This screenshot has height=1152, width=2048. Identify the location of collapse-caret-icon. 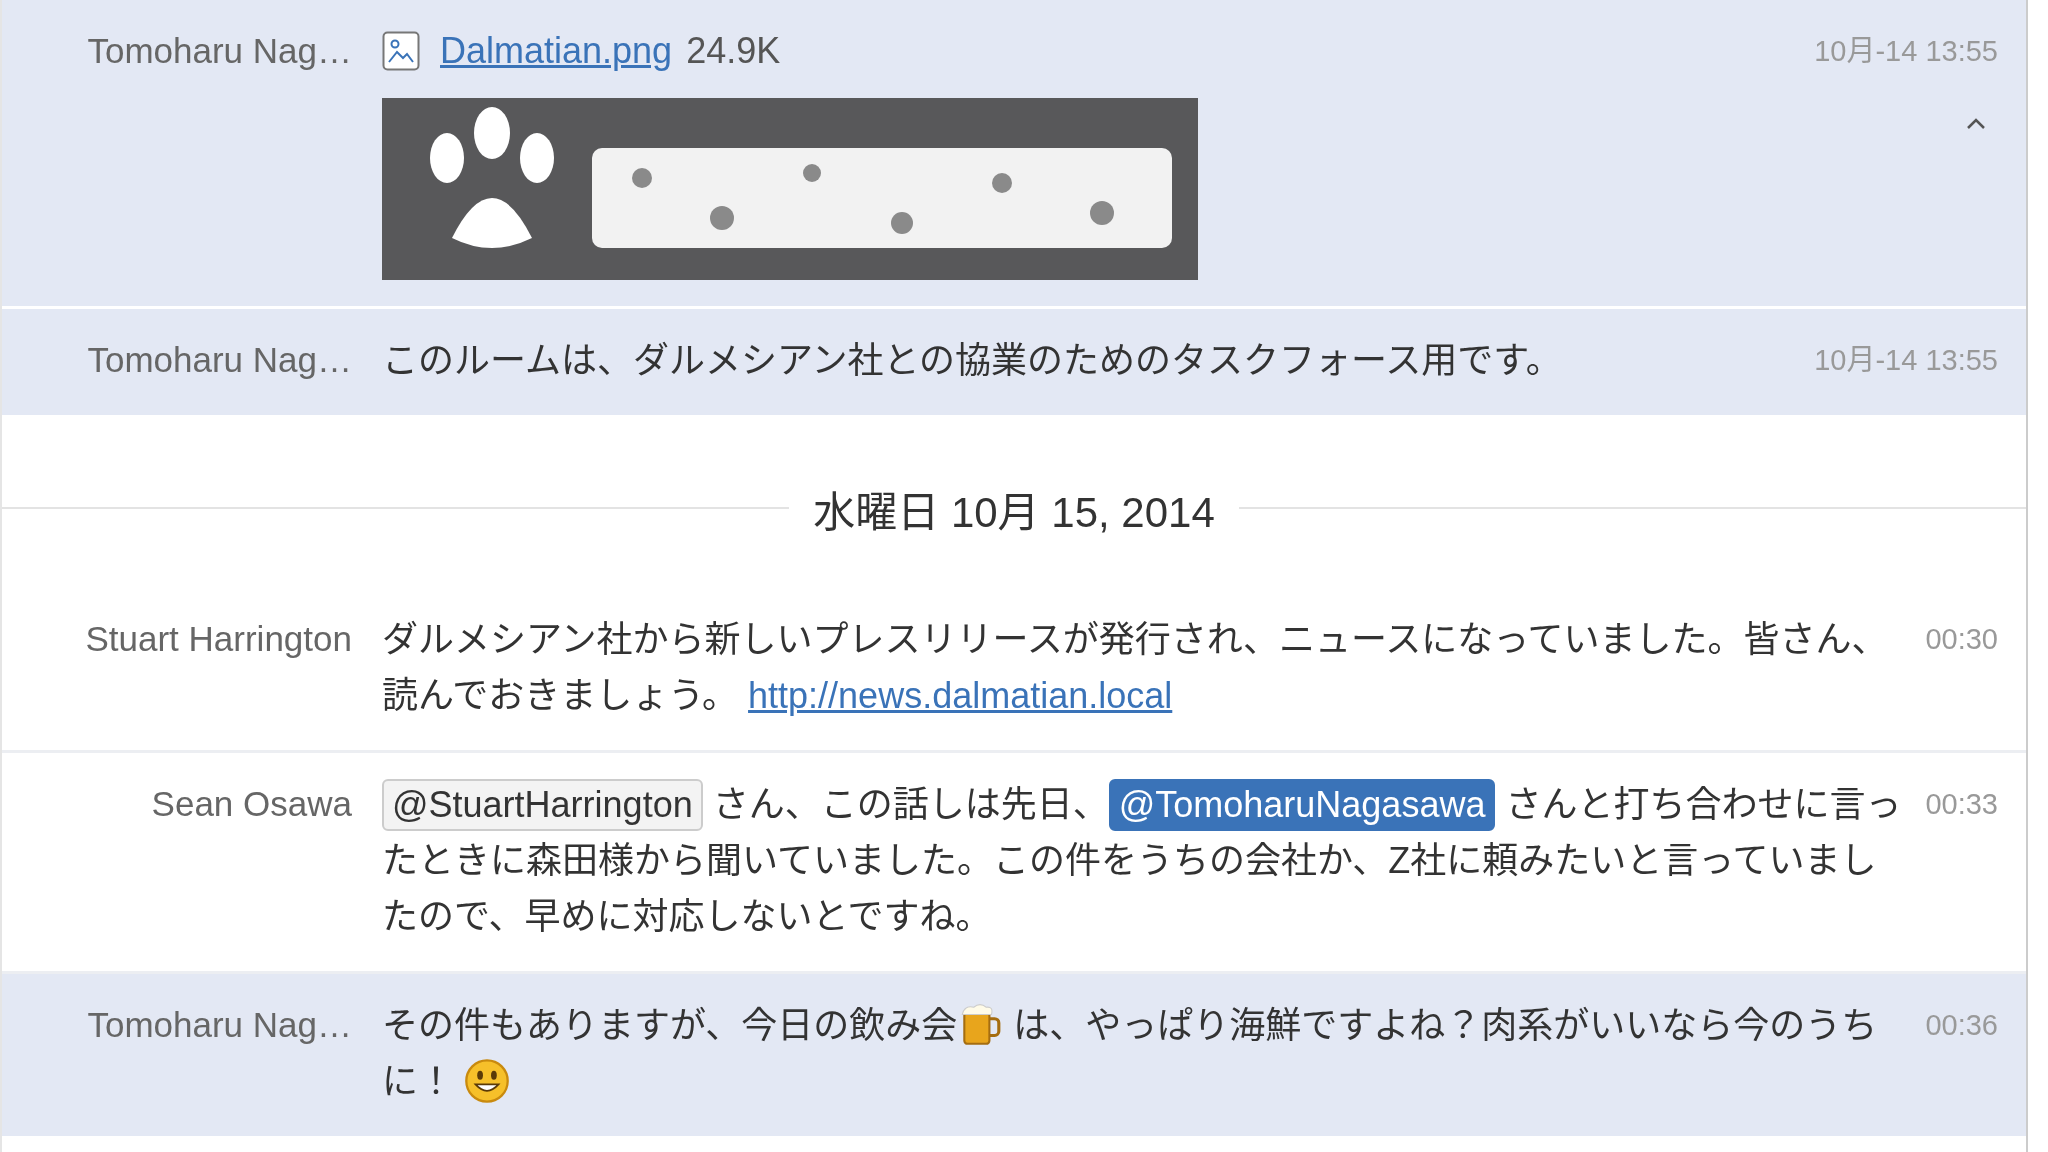
(1976, 124).